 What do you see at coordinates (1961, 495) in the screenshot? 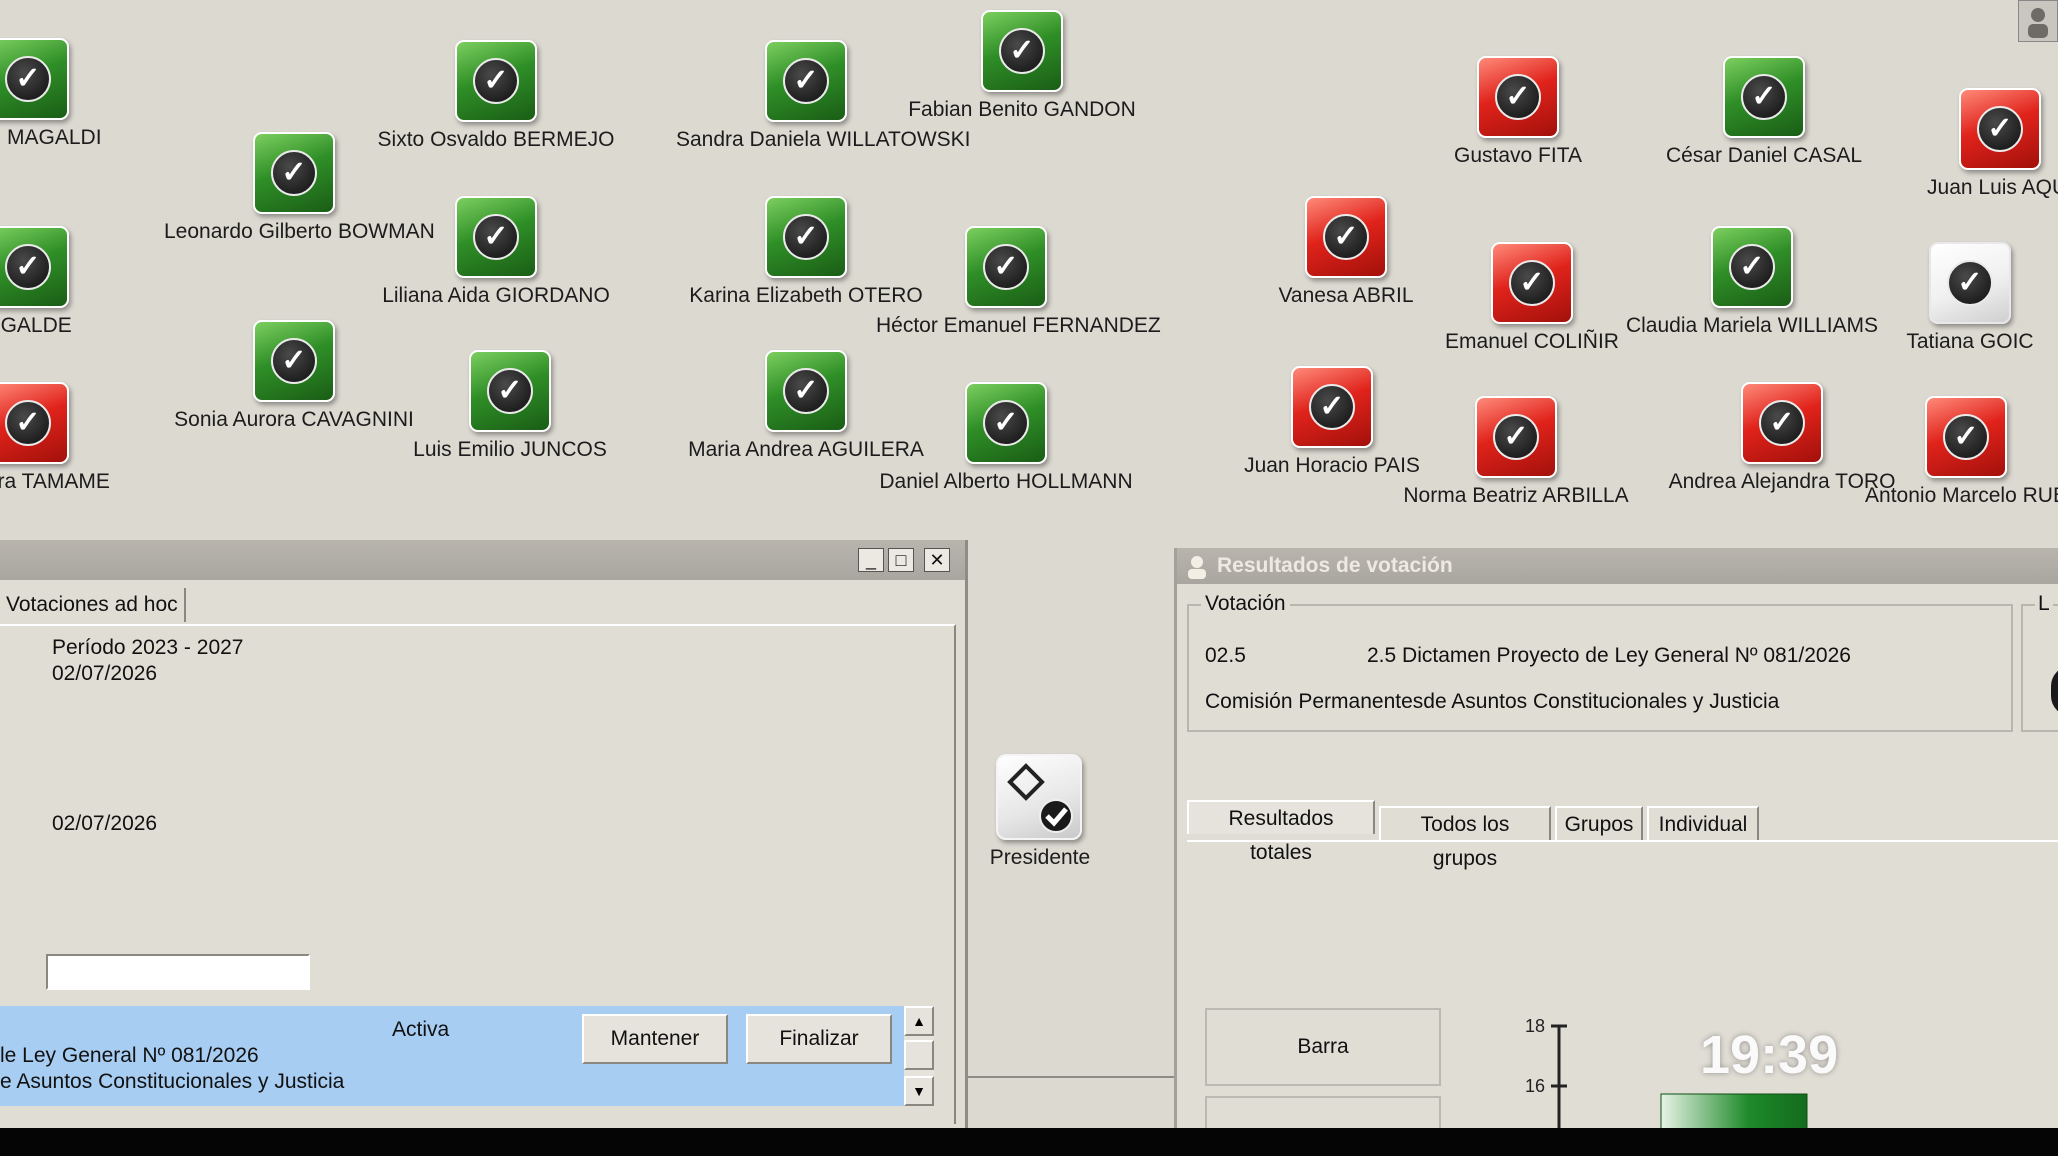
I see `voter-name: Antonio Marcelo RUB` at bounding box center [1961, 495].